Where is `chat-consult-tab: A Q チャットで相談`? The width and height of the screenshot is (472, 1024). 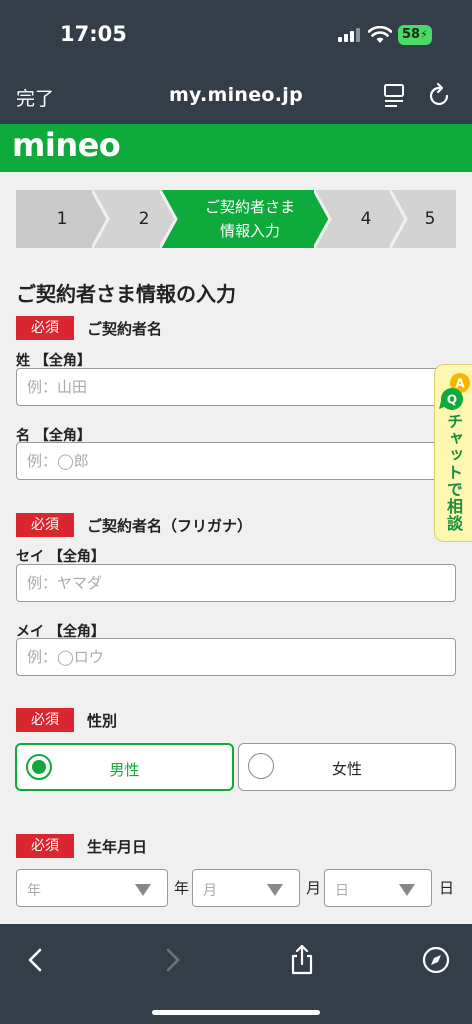 chat-consult-tab: A Q チャットで相談 is located at coordinates (453, 453).